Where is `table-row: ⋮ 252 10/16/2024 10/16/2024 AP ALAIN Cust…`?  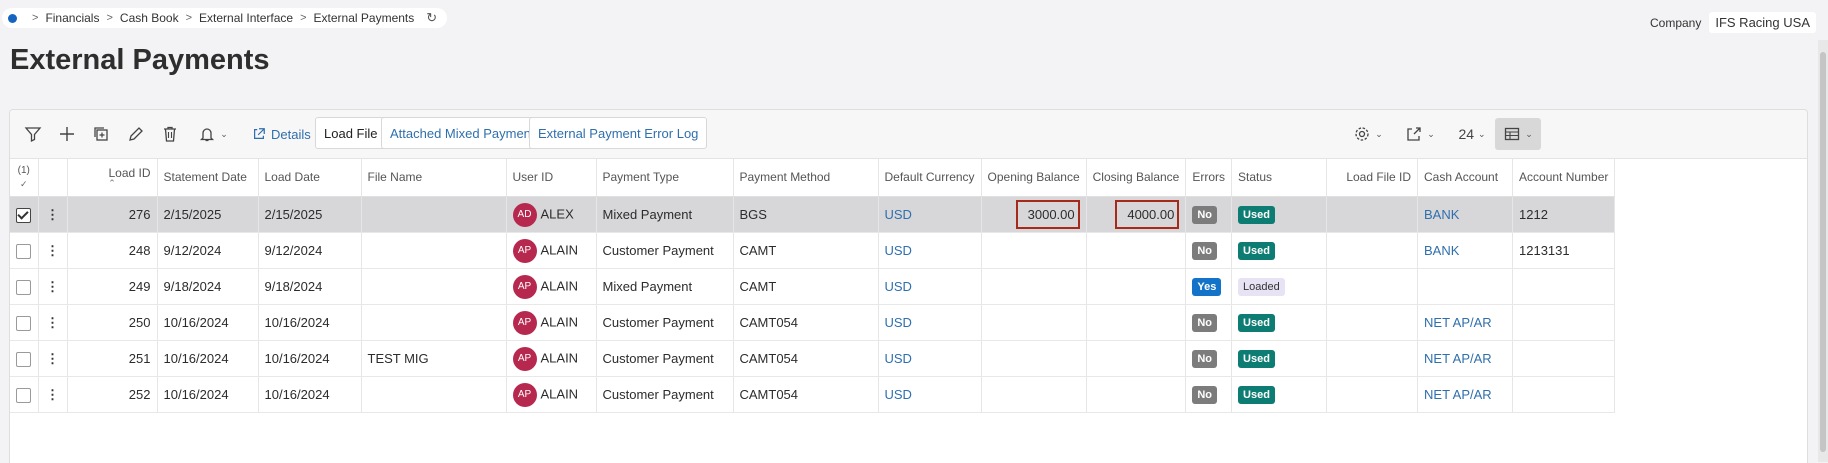 table-row: ⋮ 252 10/16/2024 10/16/2024 AP ALAIN Cust… is located at coordinates (813, 394).